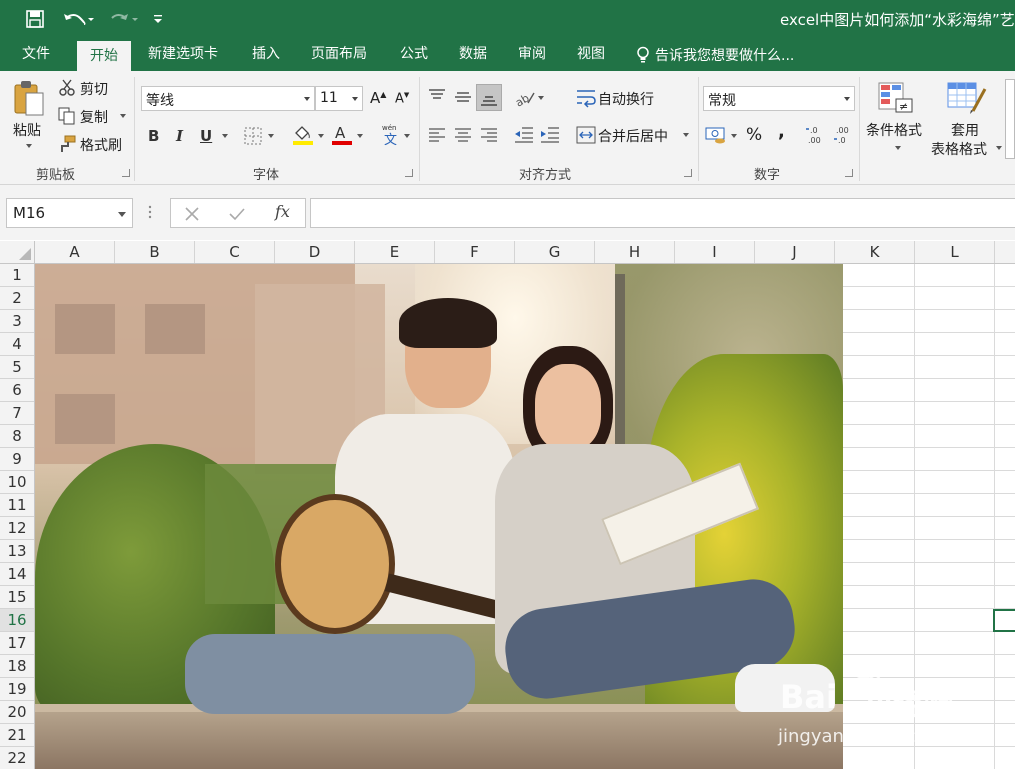  Describe the element at coordinates (235, 252) in the screenshot. I see `column-header: C` at that location.